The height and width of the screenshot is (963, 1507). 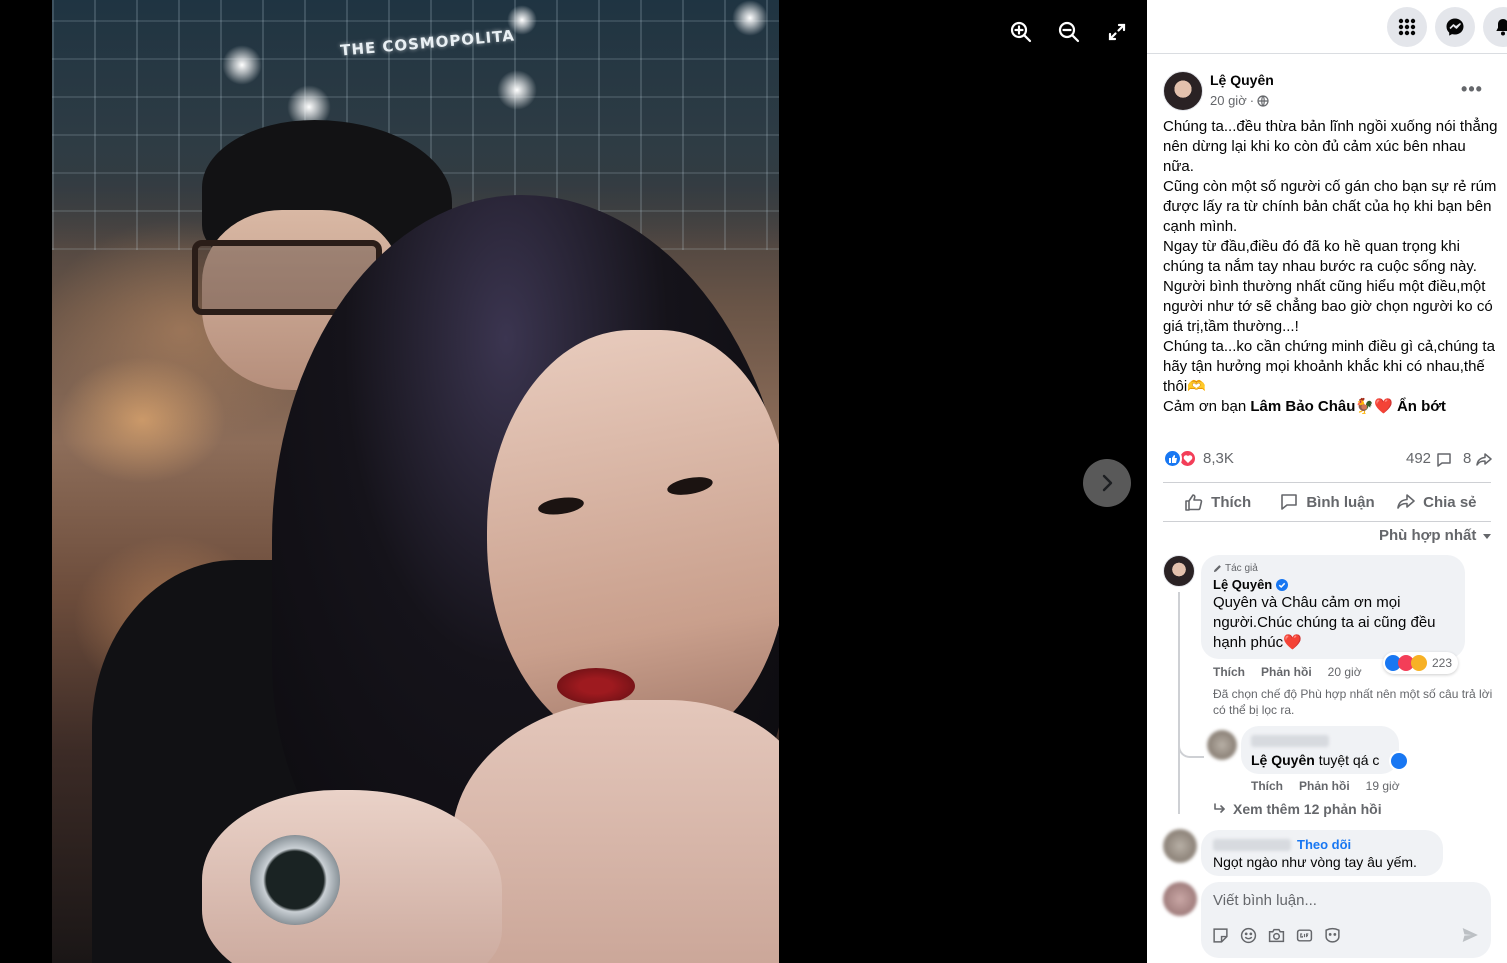 What do you see at coordinates (1267, 786) in the screenshot?
I see `reply-like-link: Thích` at bounding box center [1267, 786].